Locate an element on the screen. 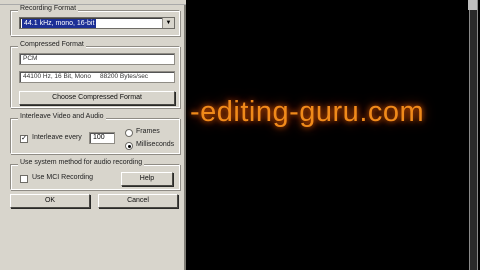 The height and width of the screenshot is (270, 480). vertical-scrollbar is located at coordinates (472, 135).